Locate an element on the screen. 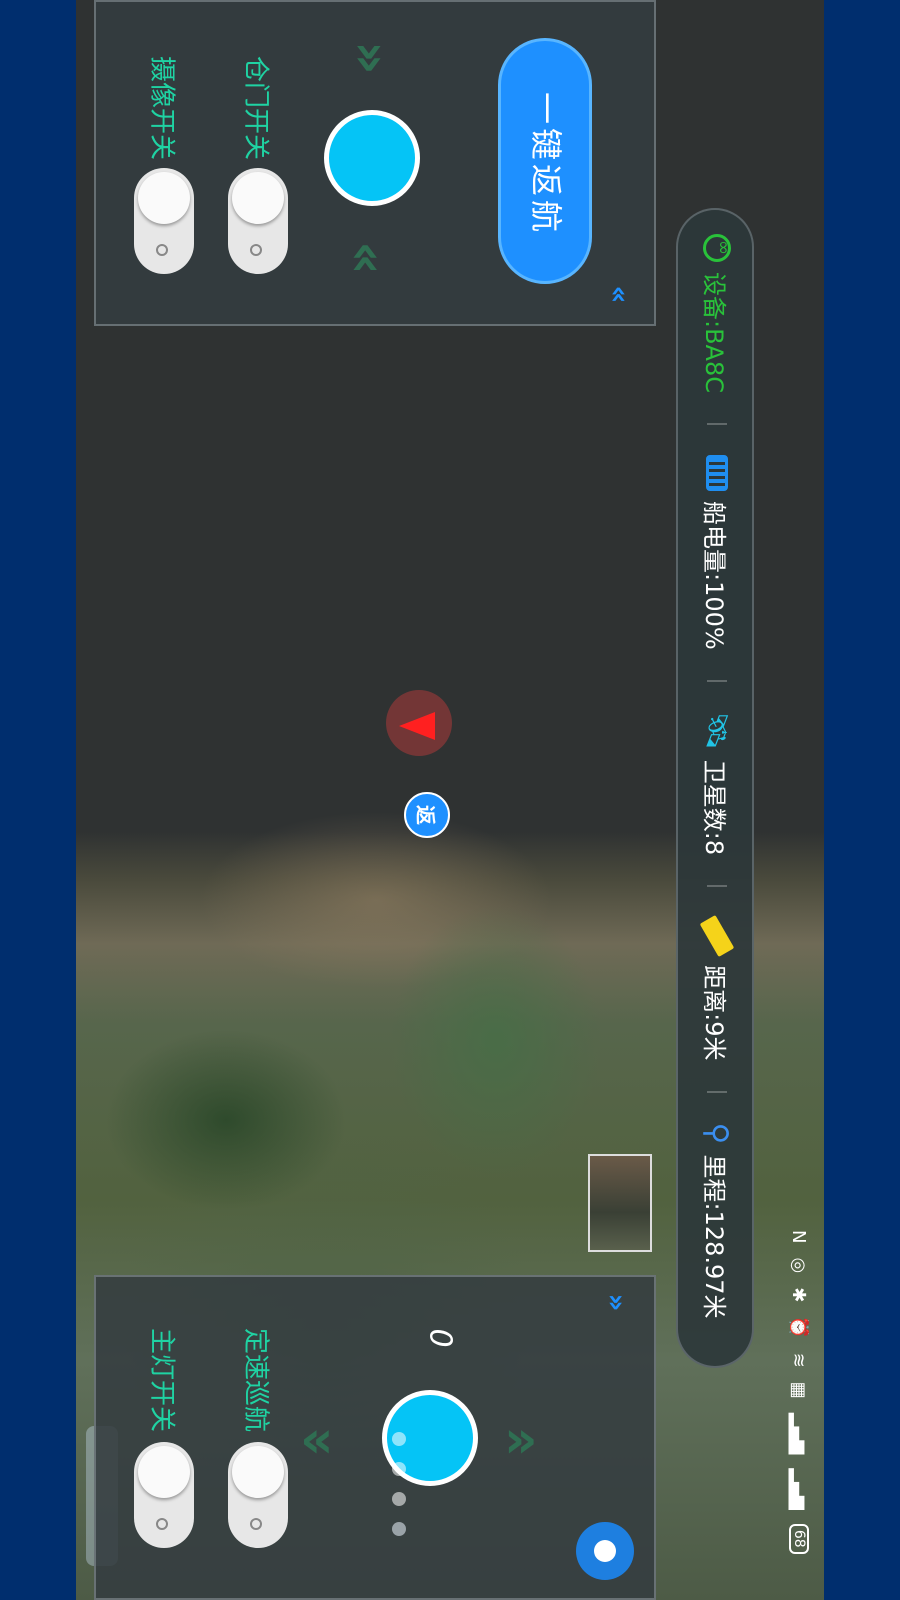 The height and width of the screenshot is (1600, 900). battery-icon is located at coordinates (717, 473).